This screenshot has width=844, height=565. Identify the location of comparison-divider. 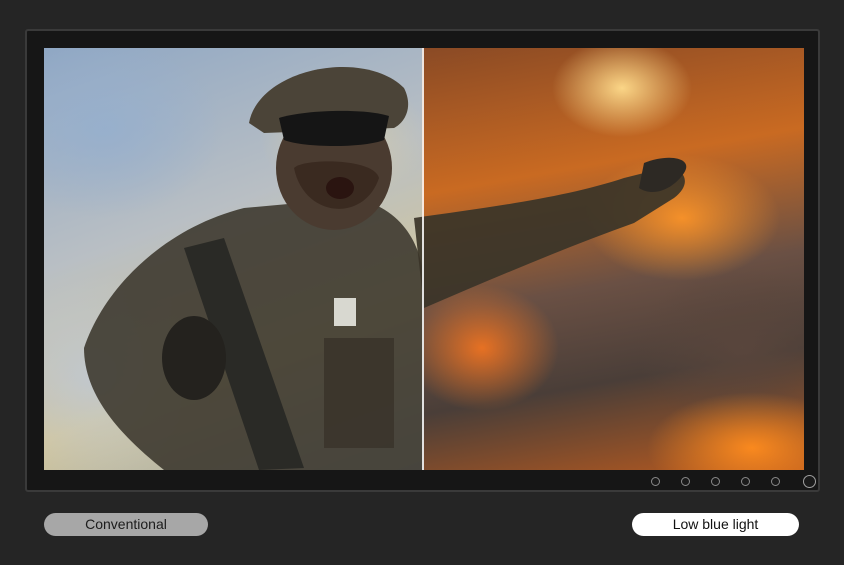
(423, 259).